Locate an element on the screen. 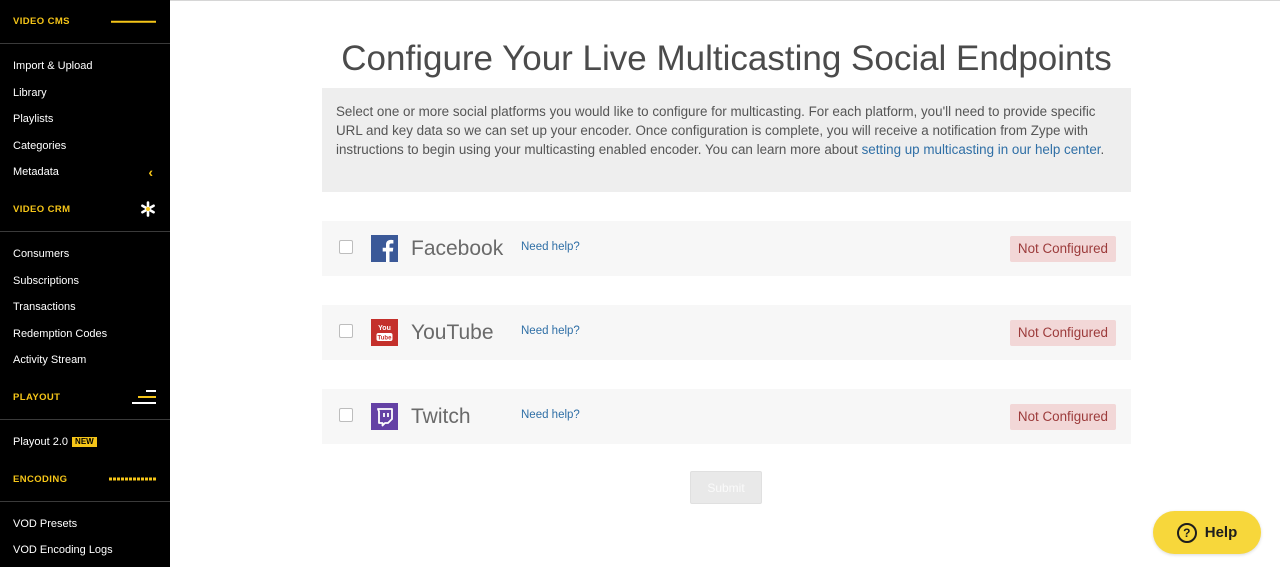 The image size is (1280, 567). section-header-encoding: ENCODING is located at coordinates (85, 480).